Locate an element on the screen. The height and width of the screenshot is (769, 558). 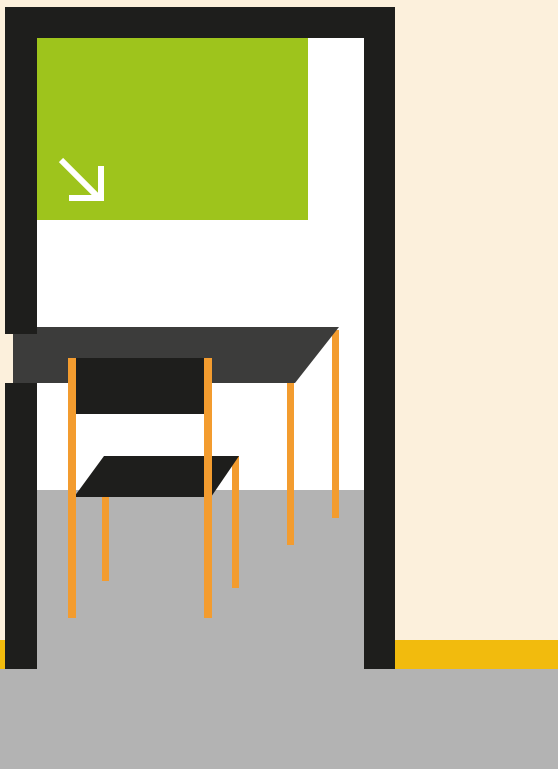
desk-front-leg is located at coordinates (290, 464).